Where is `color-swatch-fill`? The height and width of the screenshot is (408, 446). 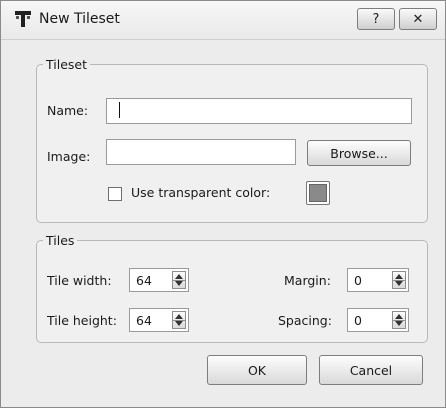
color-swatch-fill is located at coordinates (318, 193).